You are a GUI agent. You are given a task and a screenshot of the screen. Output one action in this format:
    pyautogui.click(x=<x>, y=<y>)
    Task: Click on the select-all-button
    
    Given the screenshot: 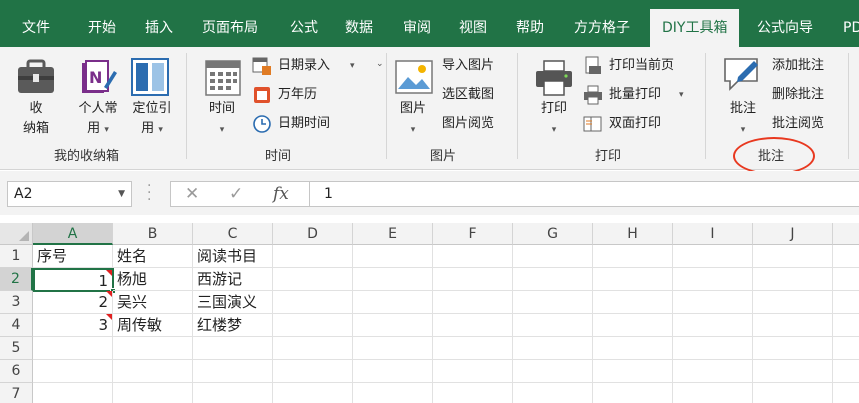 What is the action you would take?
    pyautogui.click(x=16, y=234)
    